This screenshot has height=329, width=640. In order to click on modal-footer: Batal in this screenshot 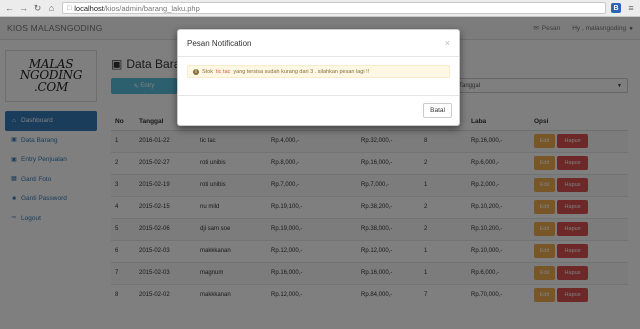, I will do `click(318, 110)`.